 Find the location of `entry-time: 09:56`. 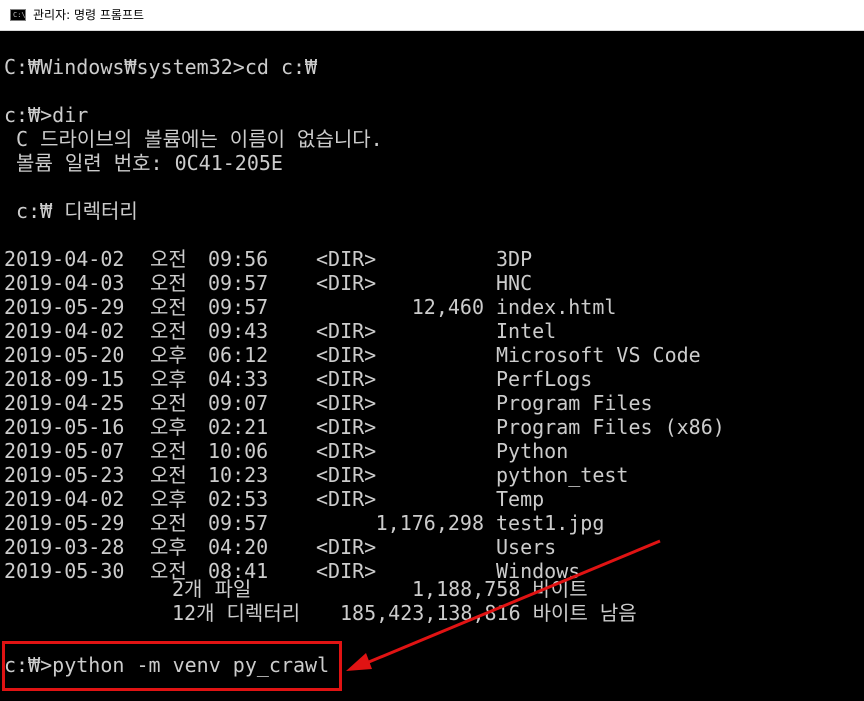

entry-time: 09:56 is located at coordinates (238, 259).